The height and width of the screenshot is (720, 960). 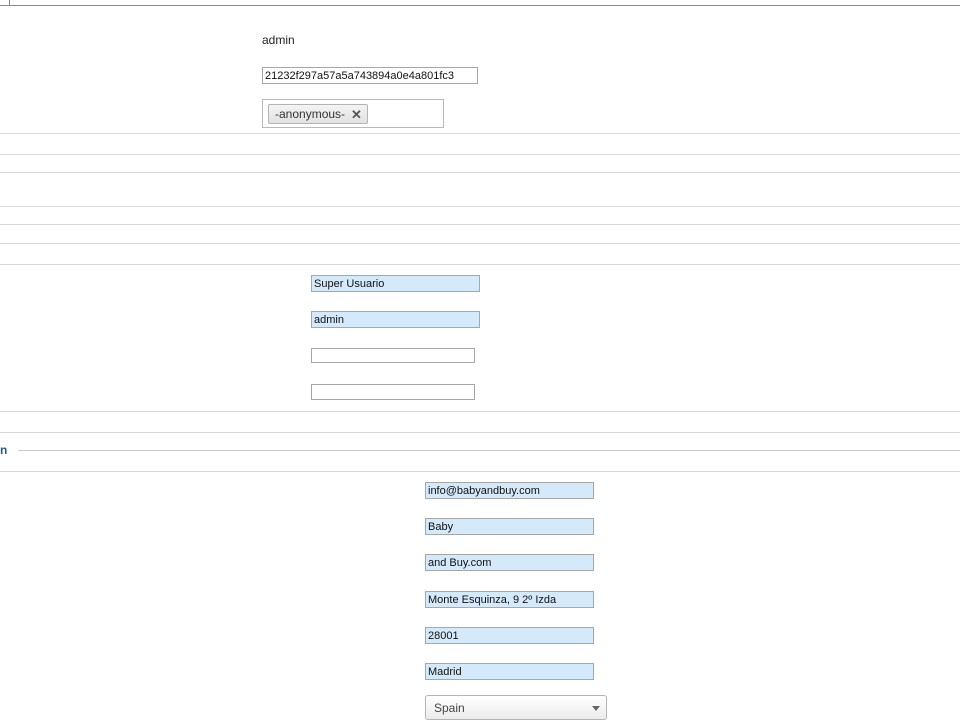 What do you see at coordinates (509, 490) in the screenshot?
I see `email-input` at bounding box center [509, 490].